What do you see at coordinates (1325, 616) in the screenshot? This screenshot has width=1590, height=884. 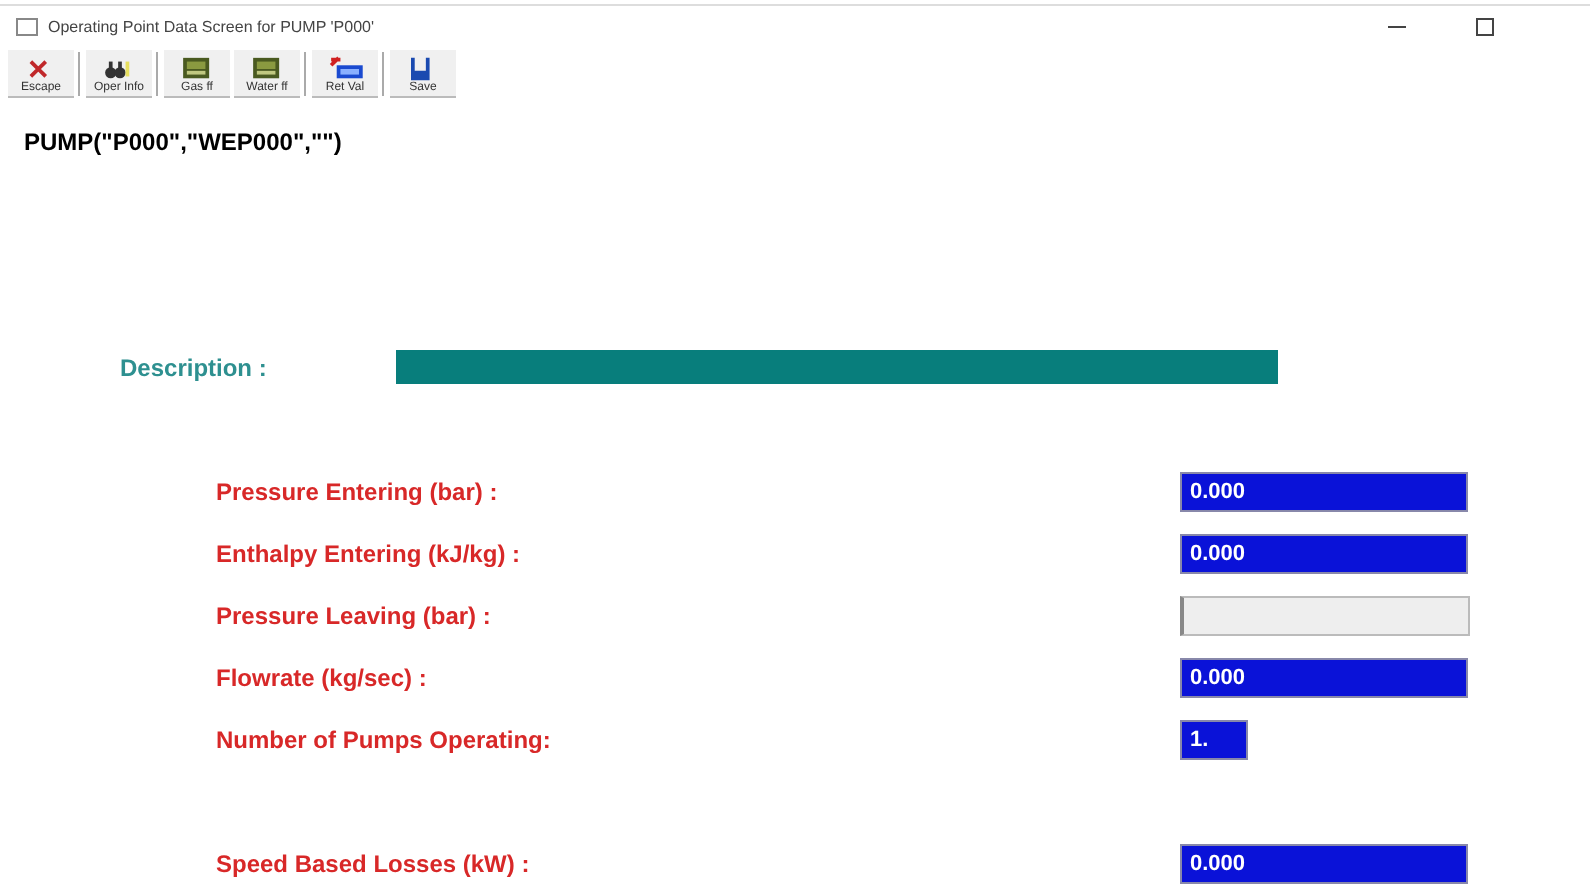 I see `input-field` at bounding box center [1325, 616].